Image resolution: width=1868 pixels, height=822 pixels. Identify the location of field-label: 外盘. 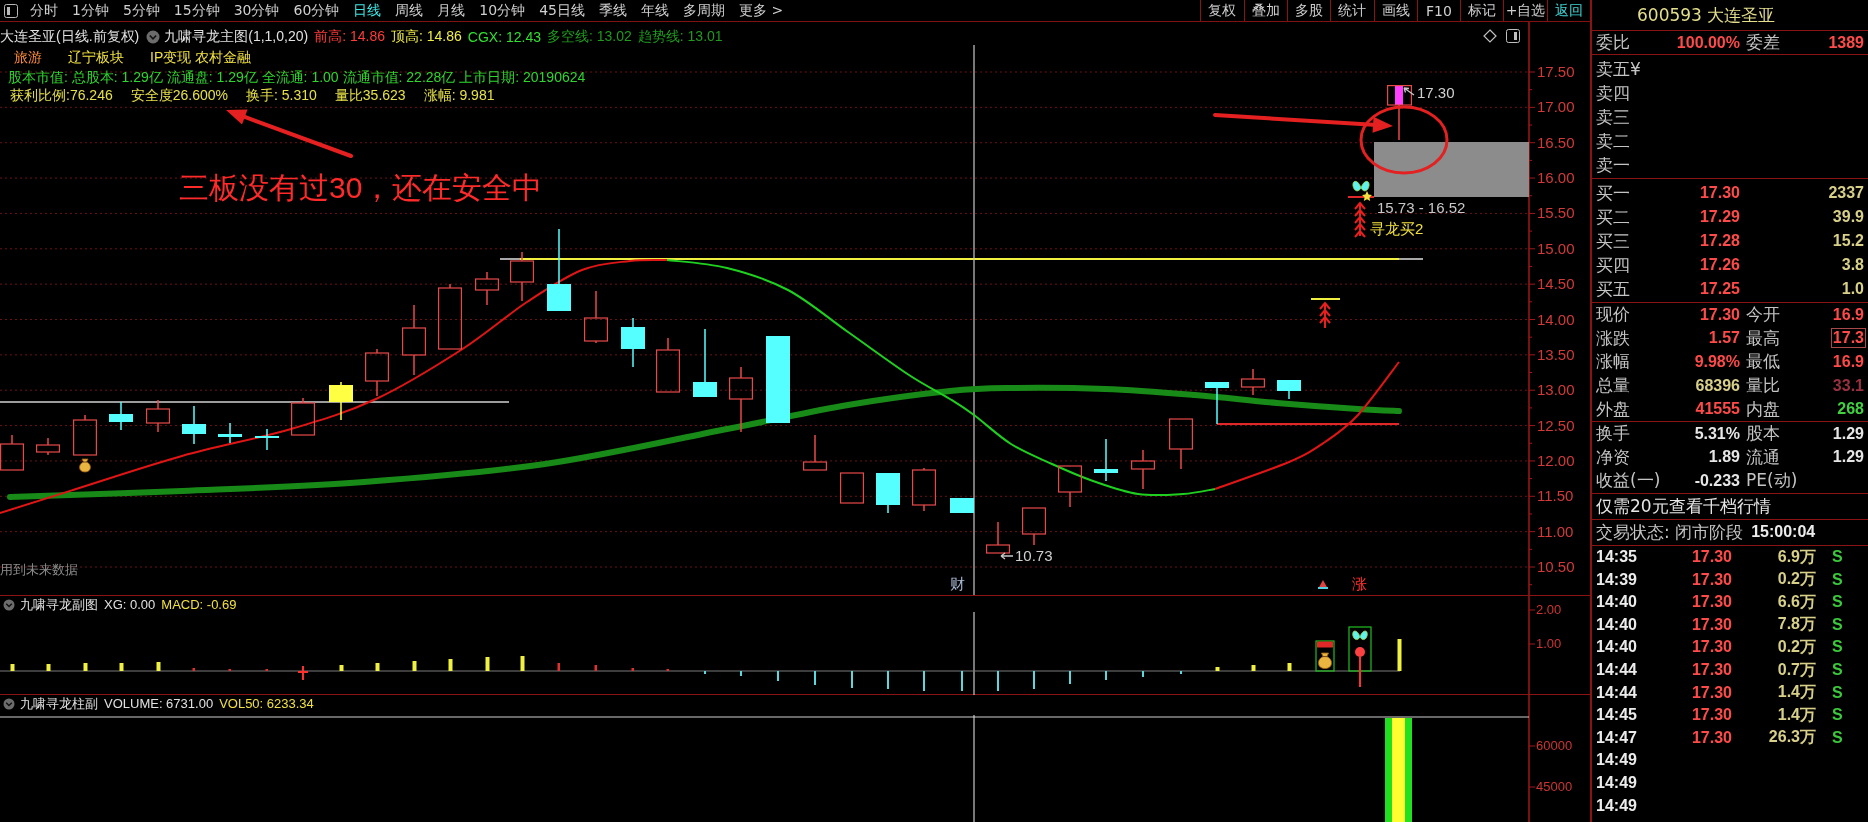
(1613, 409).